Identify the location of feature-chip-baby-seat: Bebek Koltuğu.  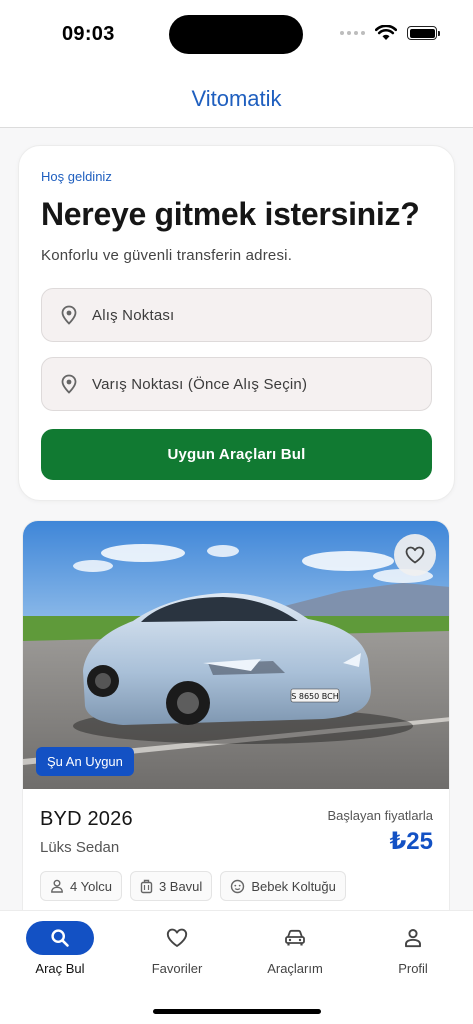
(283, 886).